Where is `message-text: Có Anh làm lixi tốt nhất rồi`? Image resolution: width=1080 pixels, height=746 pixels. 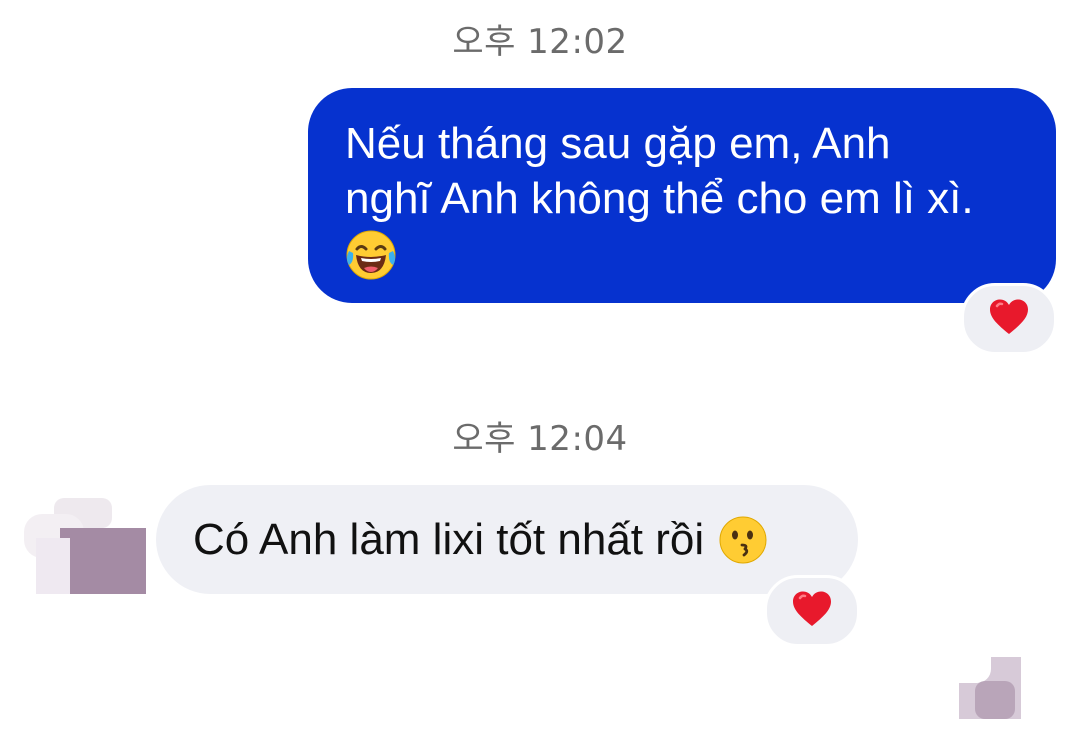
message-text: Có Anh làm lixi tốt nhất rồi is located at coordinates (449, 539).